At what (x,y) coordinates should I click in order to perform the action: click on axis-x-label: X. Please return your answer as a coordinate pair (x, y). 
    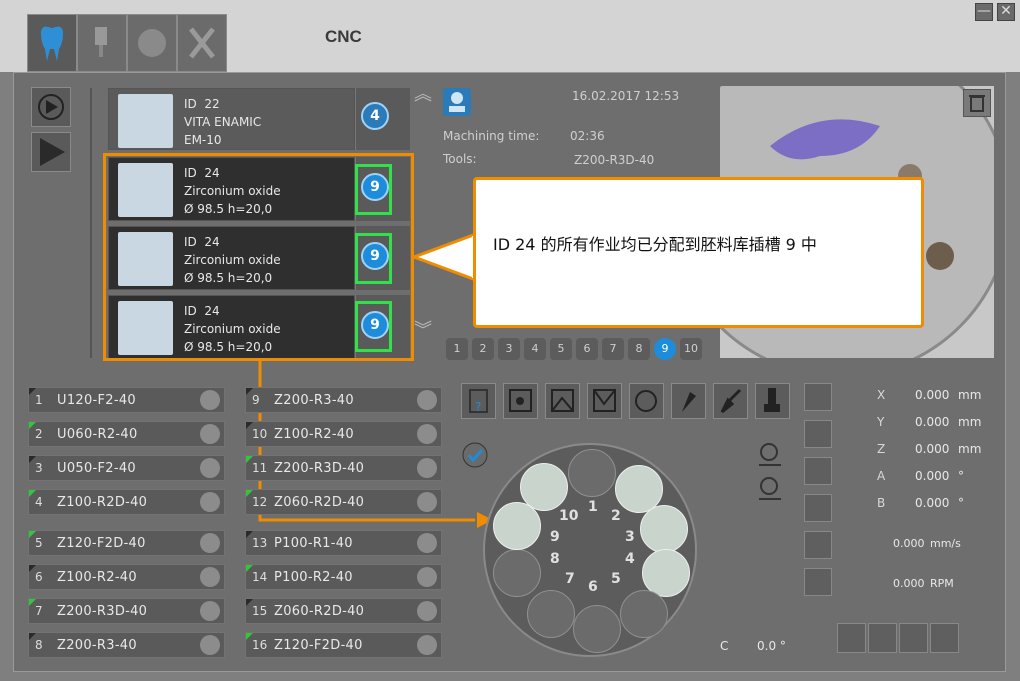
    Looking at the image, I should click on (881, 395).